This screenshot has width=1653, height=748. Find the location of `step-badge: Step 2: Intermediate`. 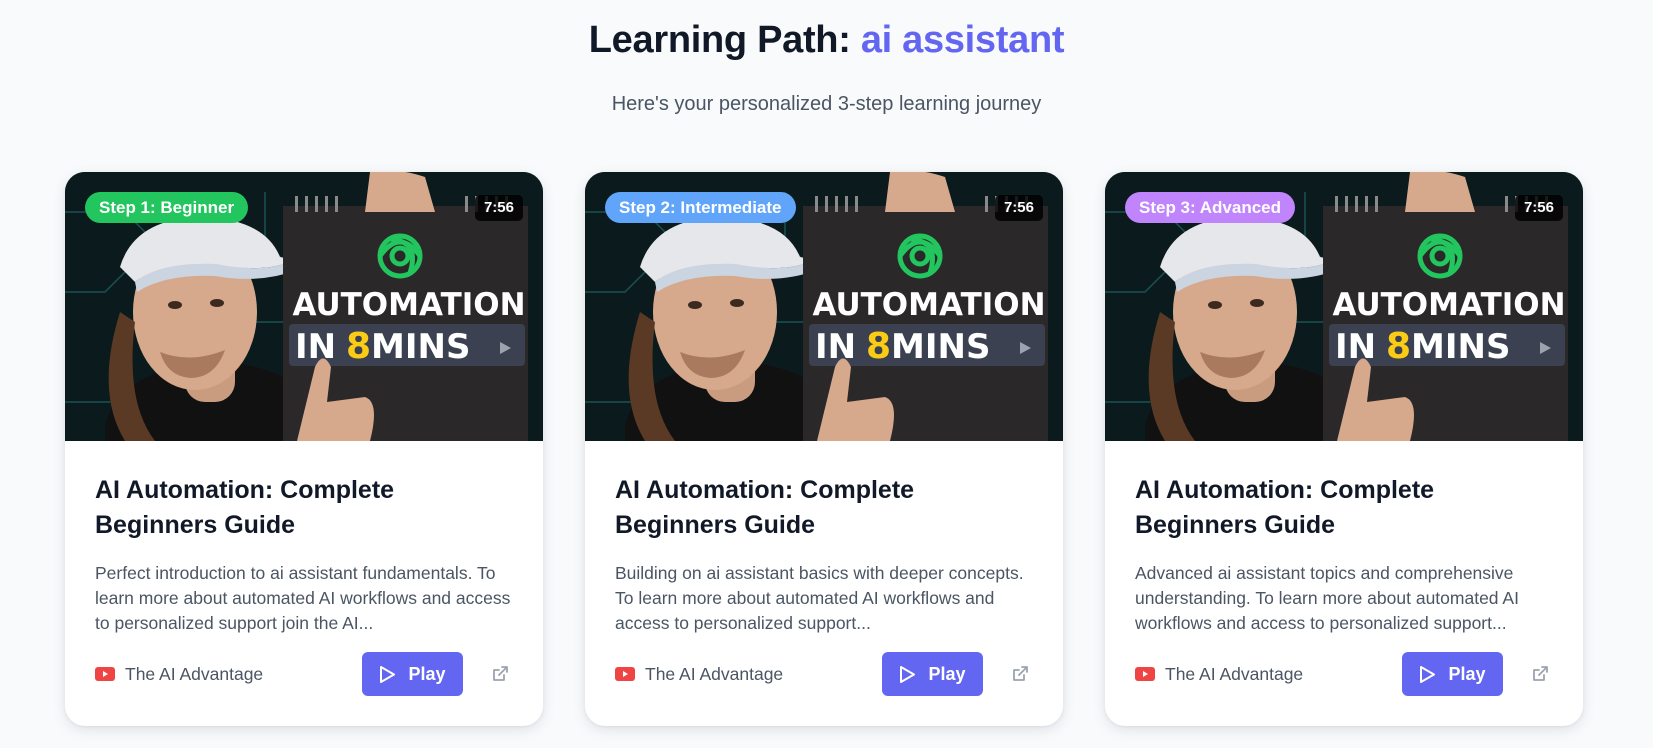

step-badge: Step 2: Intermediate is located at coordinates (700, 207).